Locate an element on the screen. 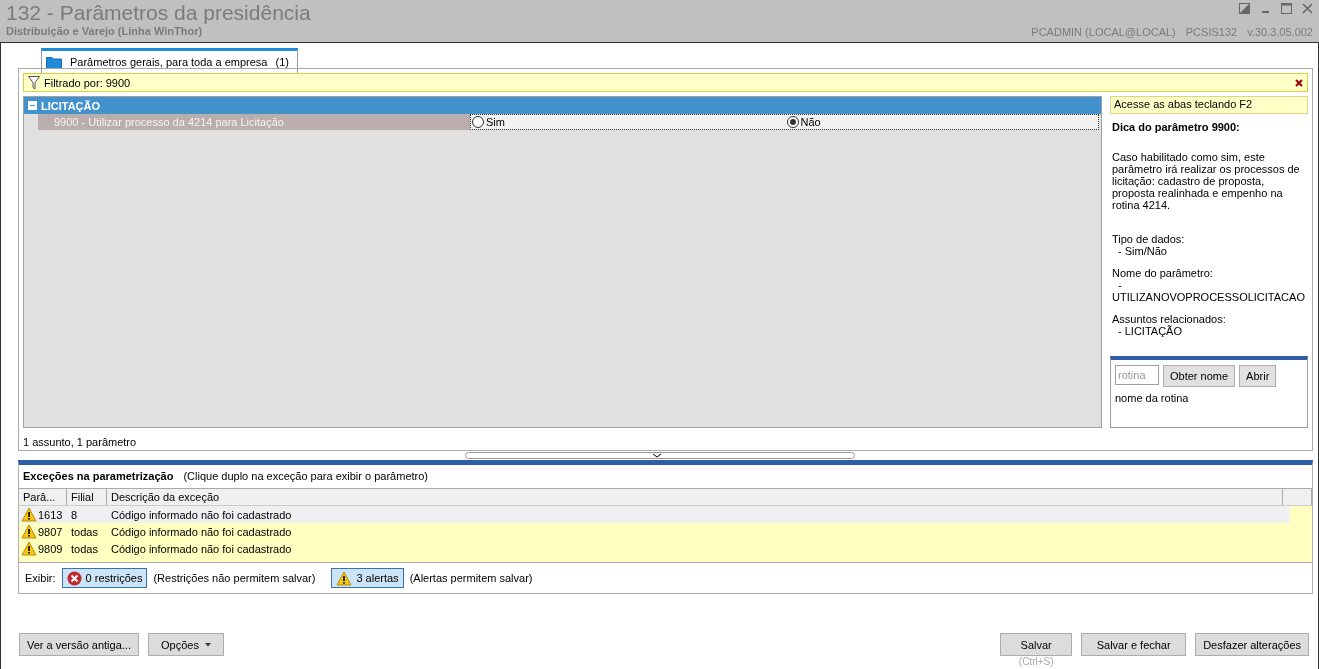 This screenshot has width=1319, height=669. program-label: PCSIS132 is located at coordinates (1211, 32).